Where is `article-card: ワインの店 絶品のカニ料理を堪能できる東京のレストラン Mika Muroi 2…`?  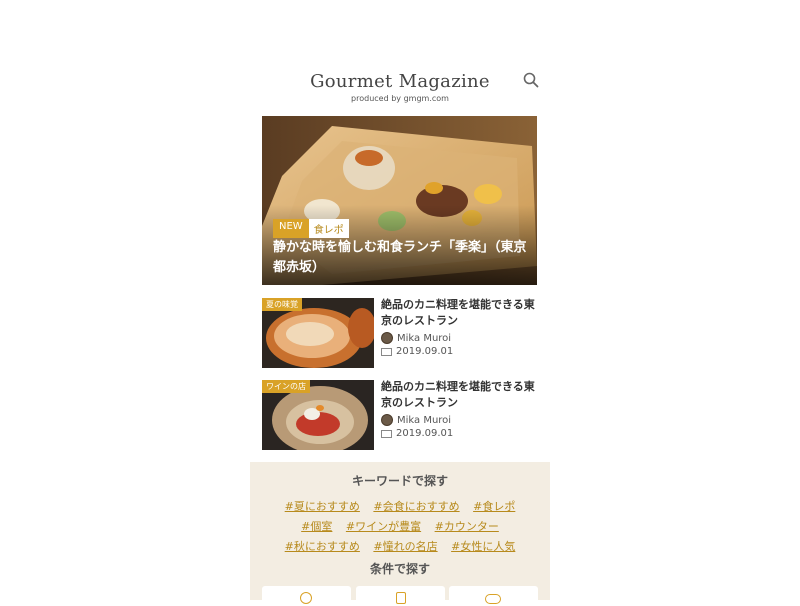
article-card: ワインの店 絶品のカニ料理を堪能できる東京のレストラン Mika Muroi 2… is located at coordinates (399, 415).